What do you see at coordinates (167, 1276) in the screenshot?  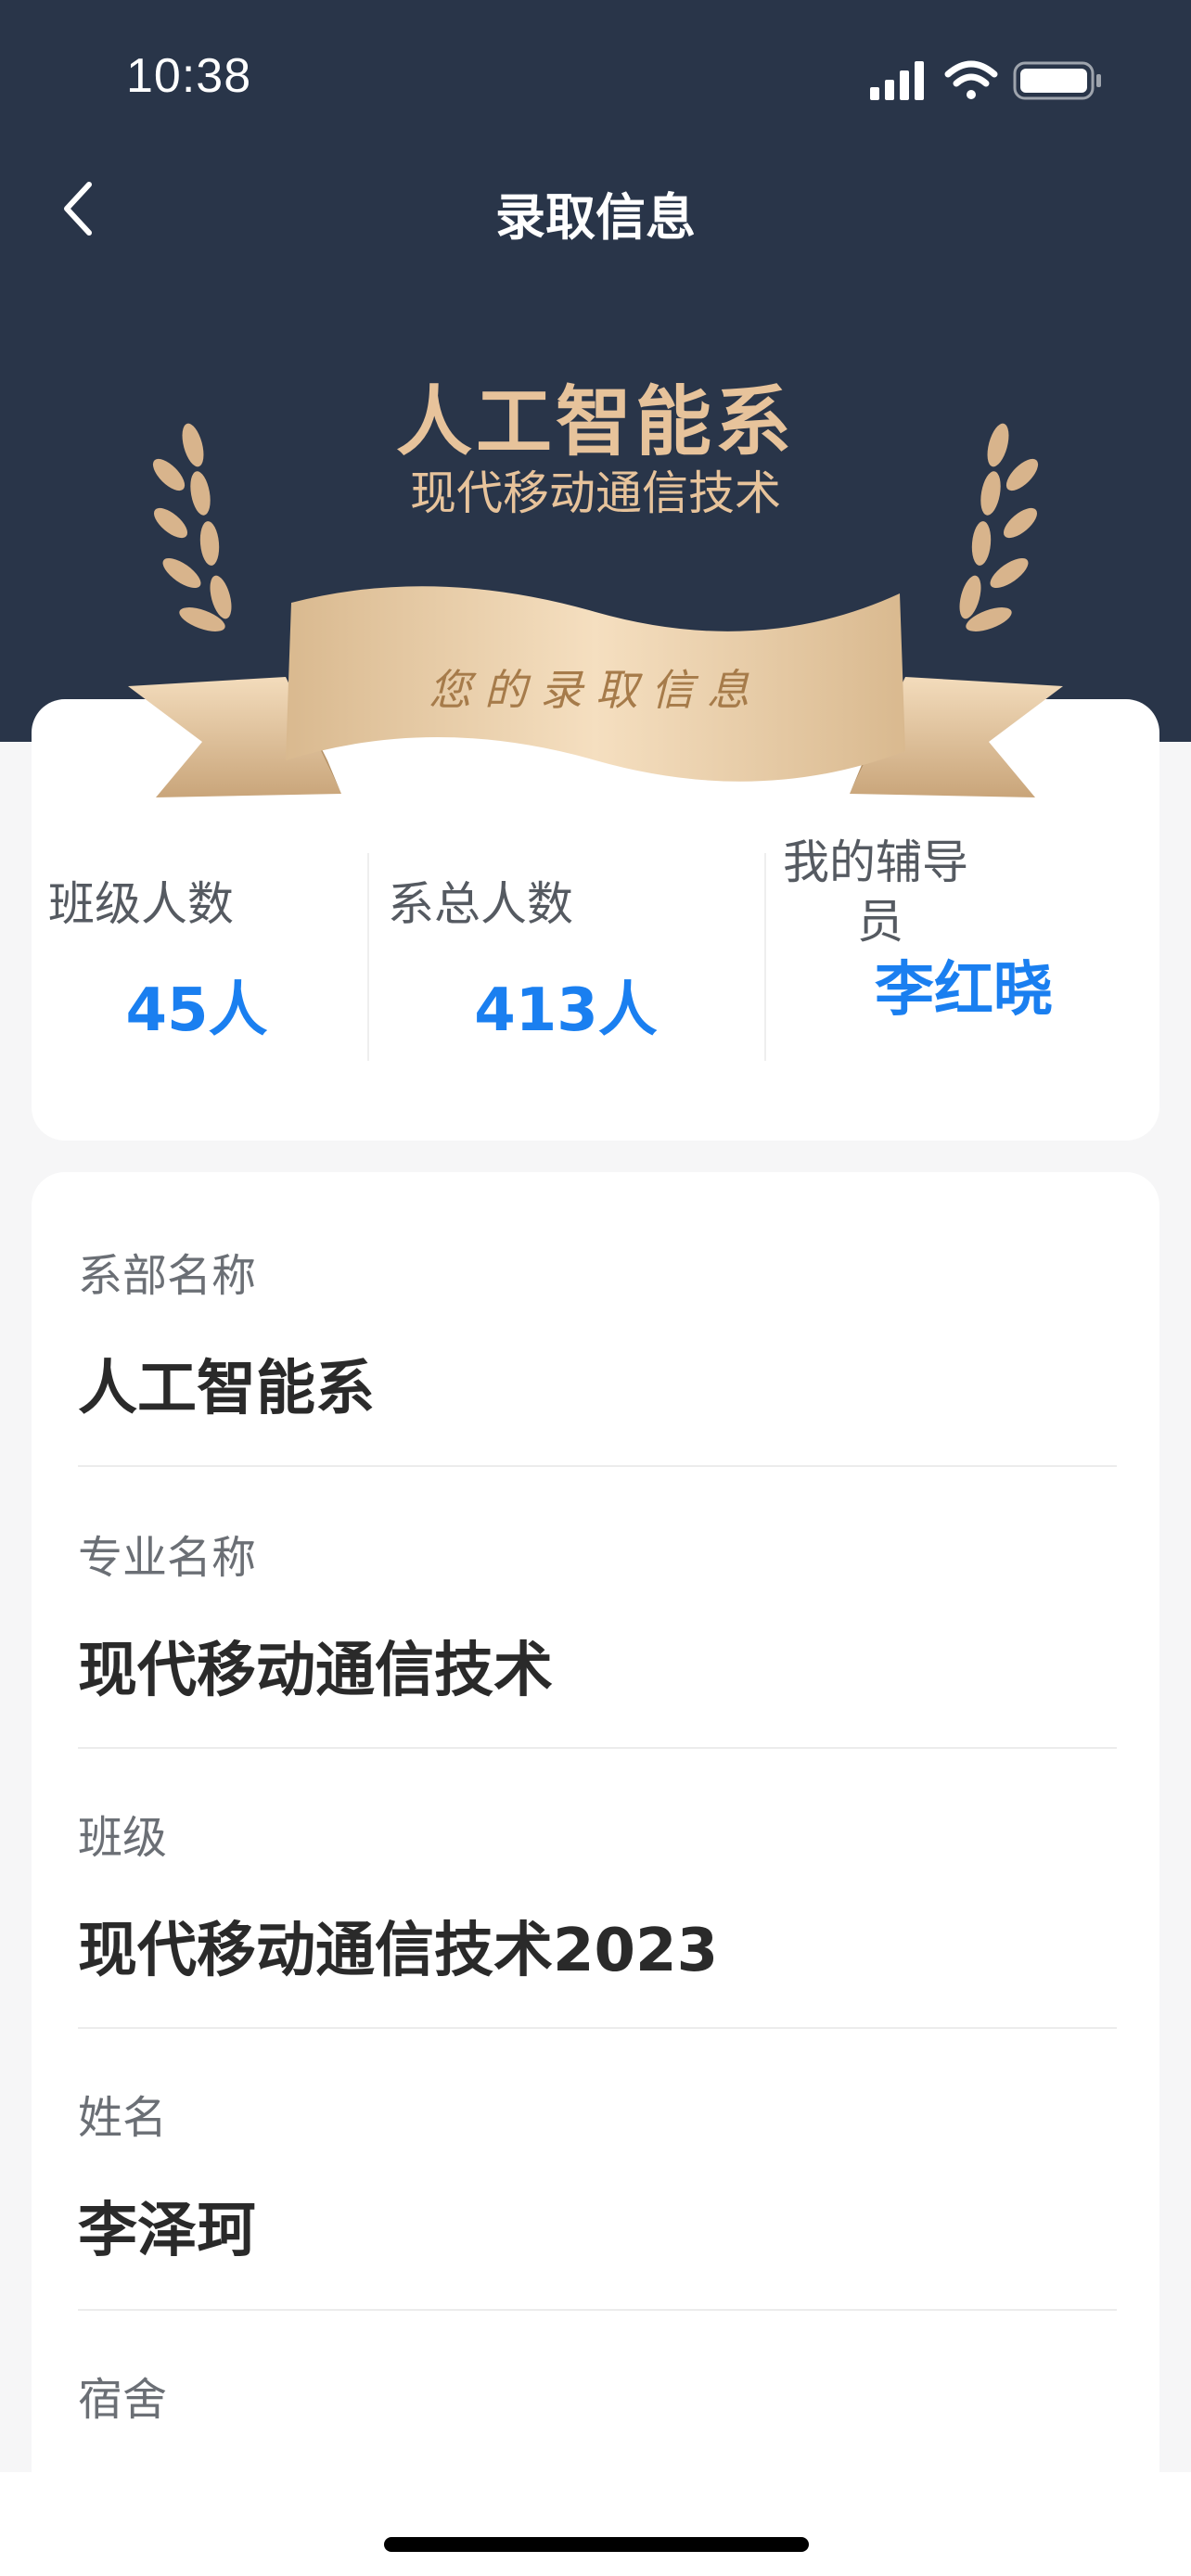 I see `info-label-department: 系部名称` at bounding box center [167, 1276].